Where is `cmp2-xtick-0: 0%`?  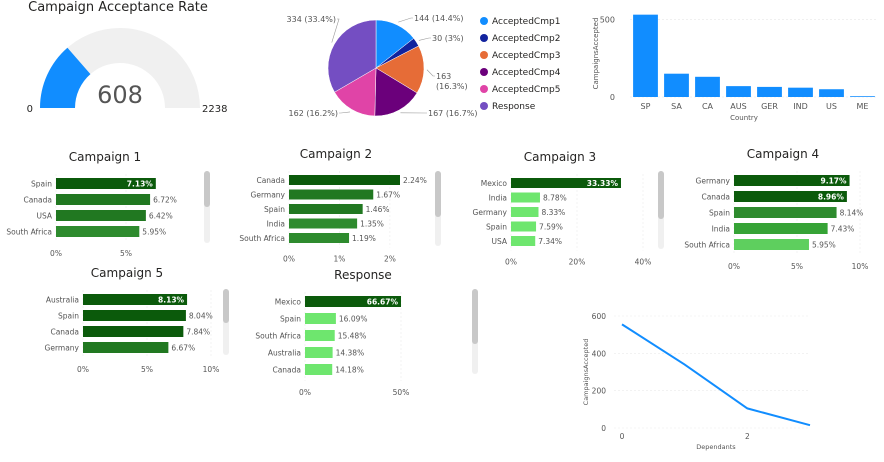 cmp2-xtick-0: 0% is located at coordinates (289, 259).